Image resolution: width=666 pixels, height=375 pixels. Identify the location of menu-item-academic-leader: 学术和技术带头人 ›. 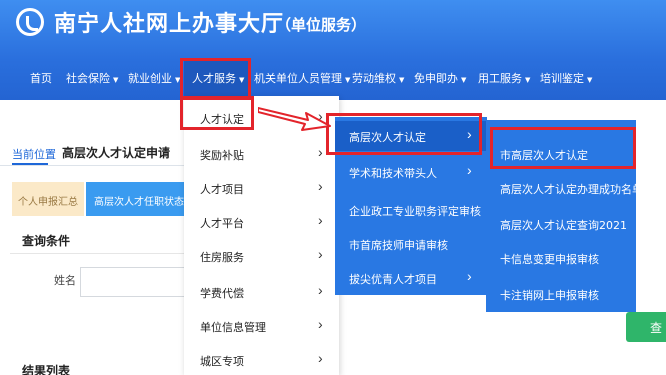
(411, 172).